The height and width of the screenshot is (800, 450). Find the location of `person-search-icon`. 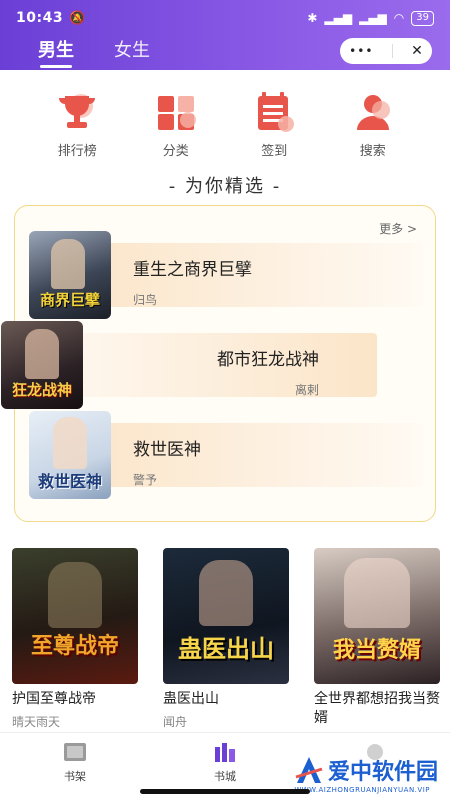

person-search-icon is located at coordinates (373, 112).